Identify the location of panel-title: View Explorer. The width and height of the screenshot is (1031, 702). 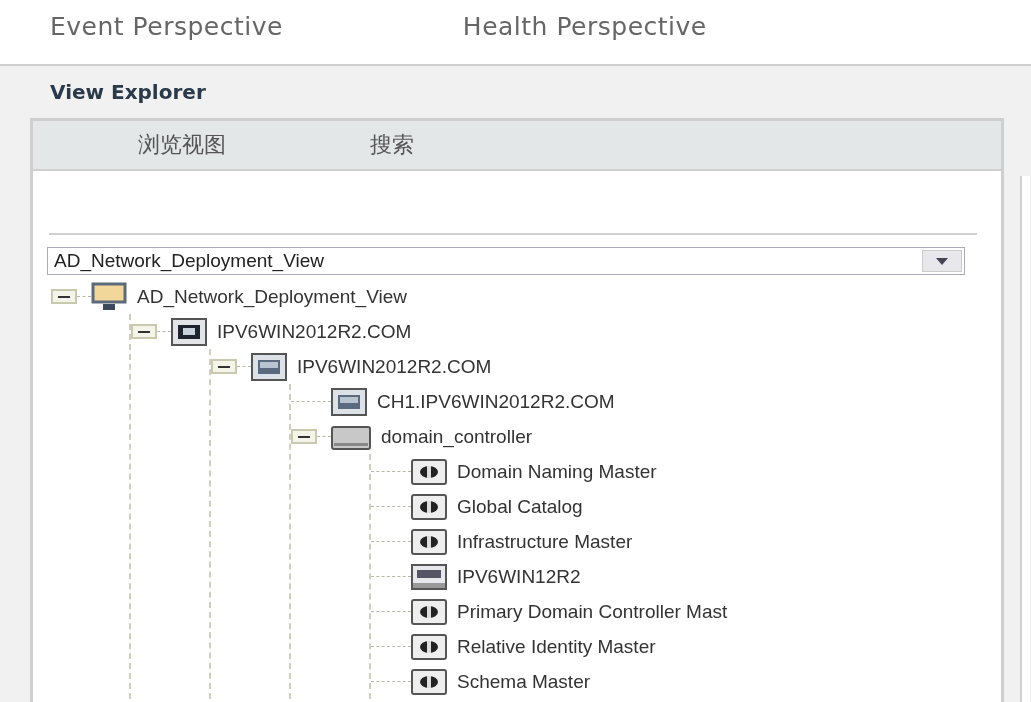
(128, 92).